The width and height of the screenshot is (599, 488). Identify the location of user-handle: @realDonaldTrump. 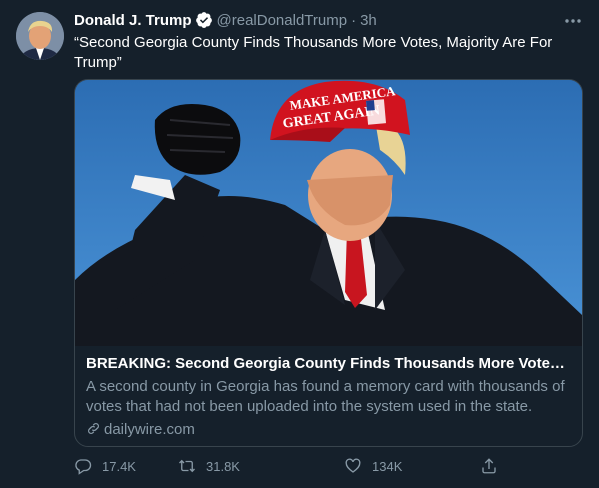
(282, 20).